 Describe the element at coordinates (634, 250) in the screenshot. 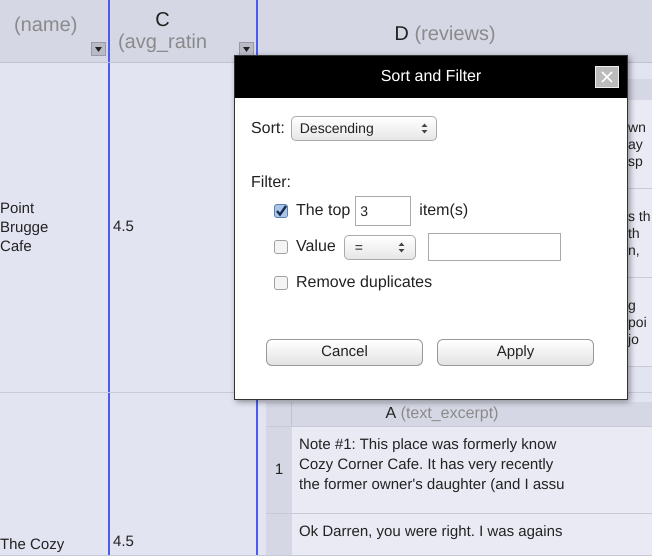

I see `cell-text: n,` at that location.